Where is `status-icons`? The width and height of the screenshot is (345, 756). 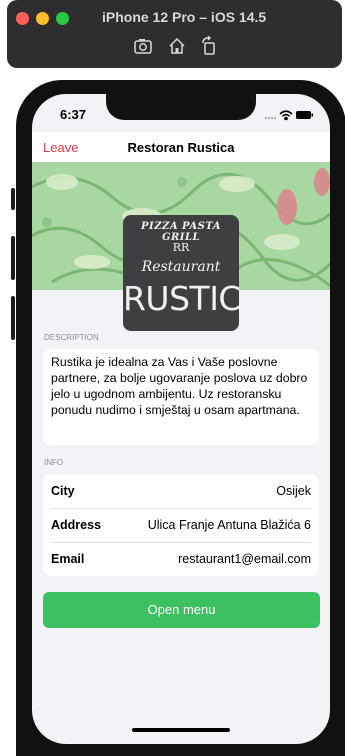
status-icons is located at coordinates (289, 114).